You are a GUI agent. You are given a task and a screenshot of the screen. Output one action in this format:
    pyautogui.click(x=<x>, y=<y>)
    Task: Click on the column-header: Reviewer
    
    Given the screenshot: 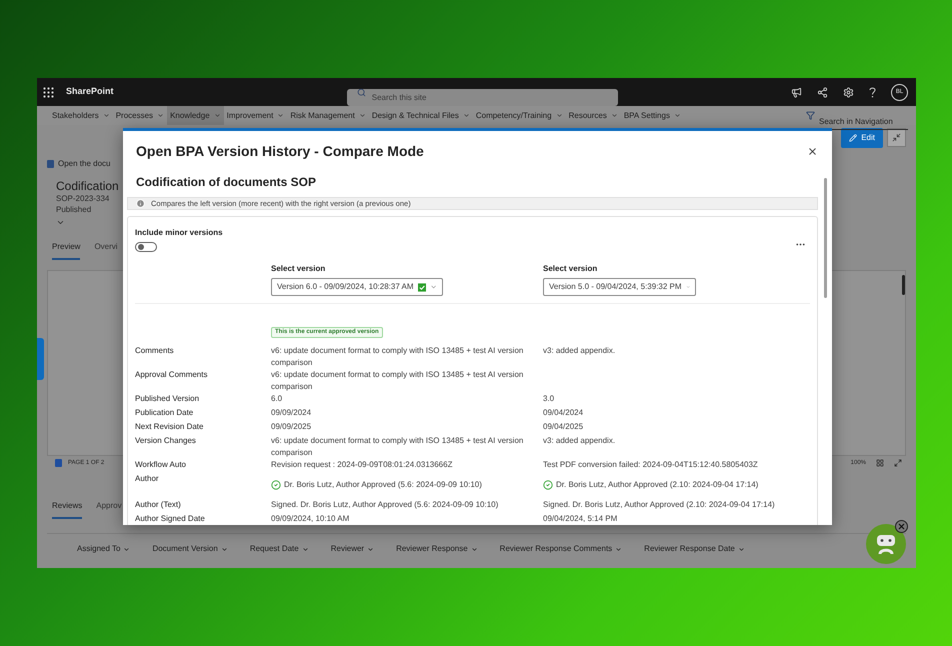 What is the action you would take?
    pyautogui.click(x=352, y=549)
    